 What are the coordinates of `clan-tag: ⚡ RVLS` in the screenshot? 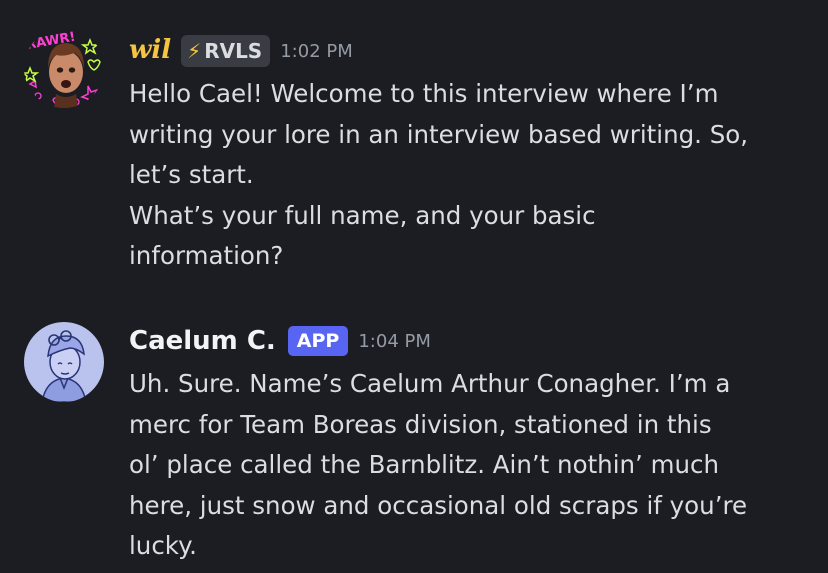 It's located at (226, 51).